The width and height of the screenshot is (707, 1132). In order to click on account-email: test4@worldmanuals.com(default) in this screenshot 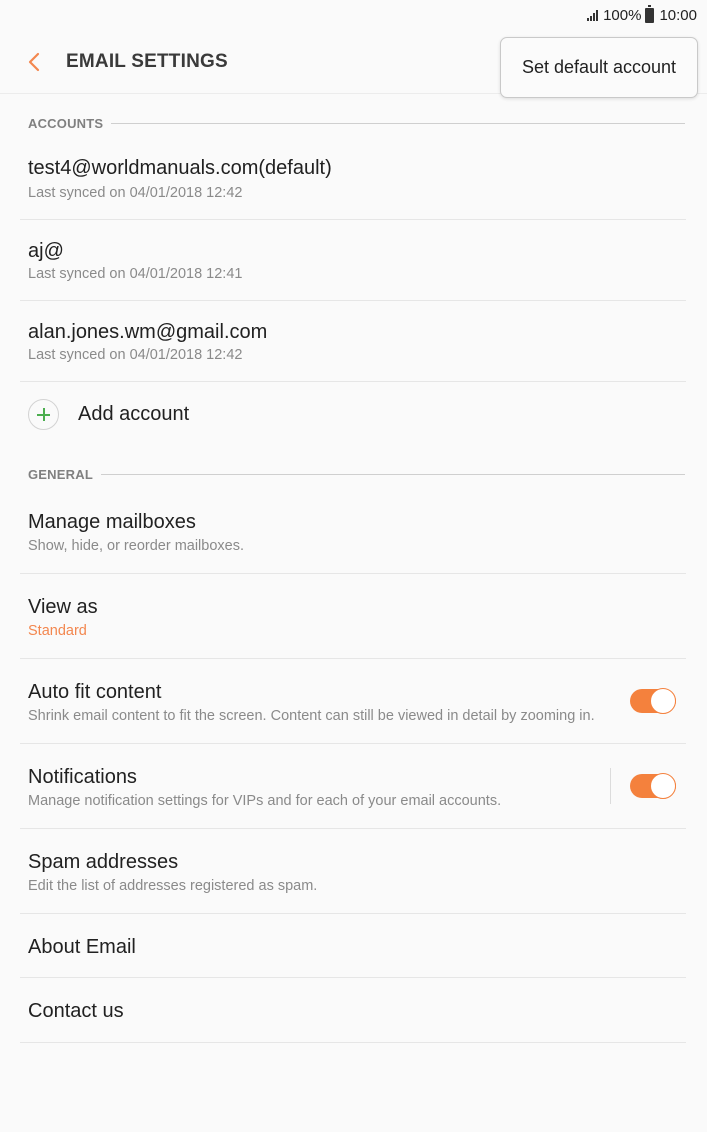, I will do `click(180, 168)`.